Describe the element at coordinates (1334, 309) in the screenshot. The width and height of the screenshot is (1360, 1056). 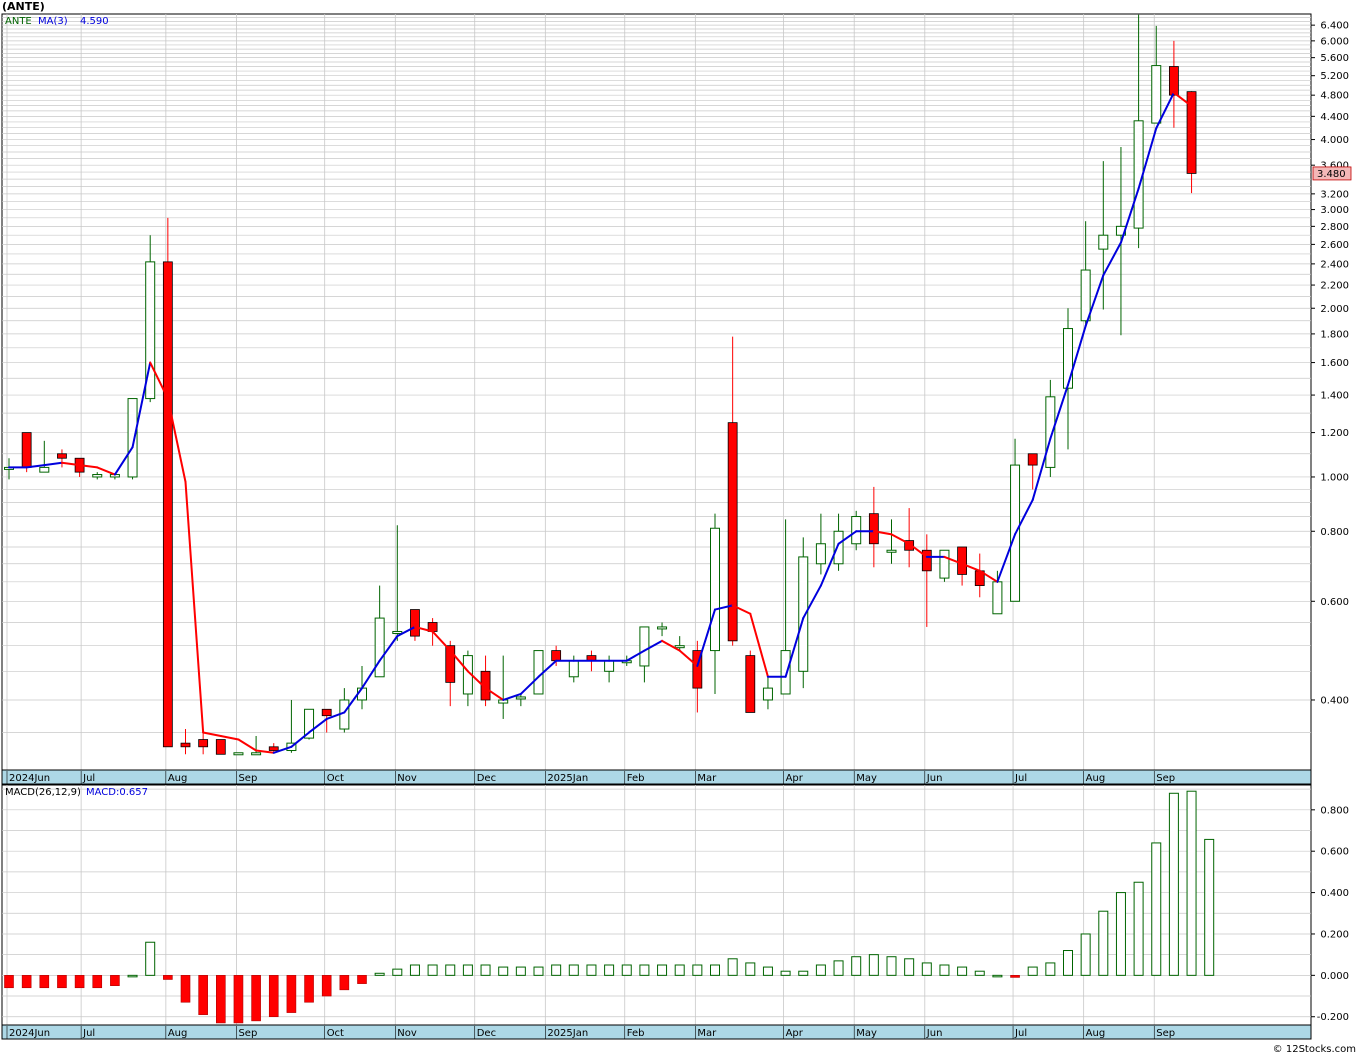
I see `price-y-tick-label: 2.000` at that location.